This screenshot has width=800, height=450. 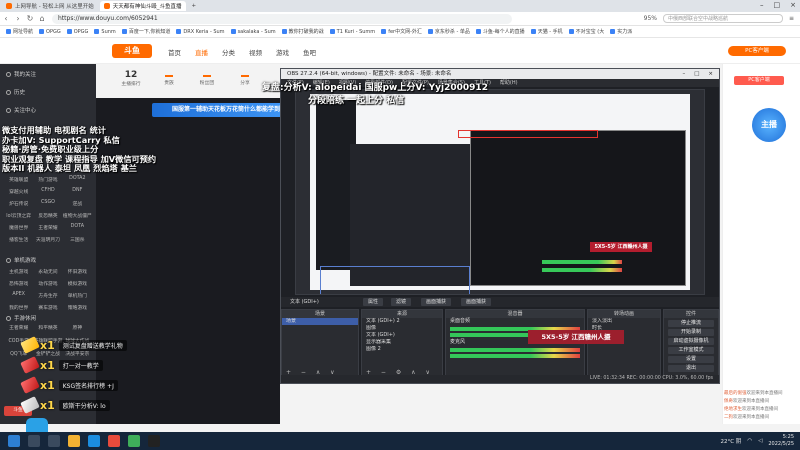 What do you see at coordinates (691, 359) in the screenshot?
I see `settings-button: 设置` at bounding box center [691, 359].